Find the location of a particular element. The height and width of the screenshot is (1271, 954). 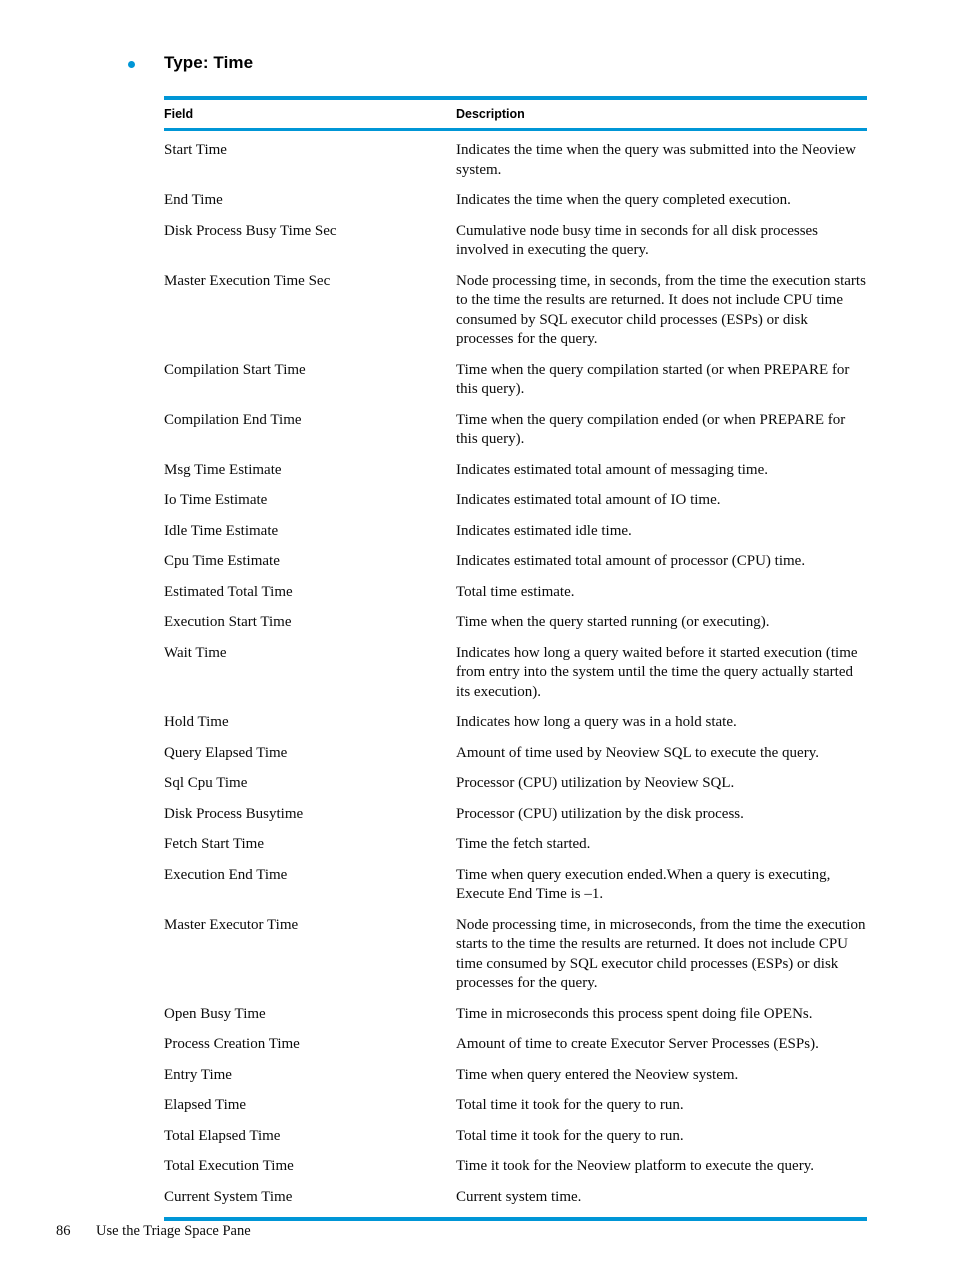

table-bottom-rule is located at coordinates (515, 1219).